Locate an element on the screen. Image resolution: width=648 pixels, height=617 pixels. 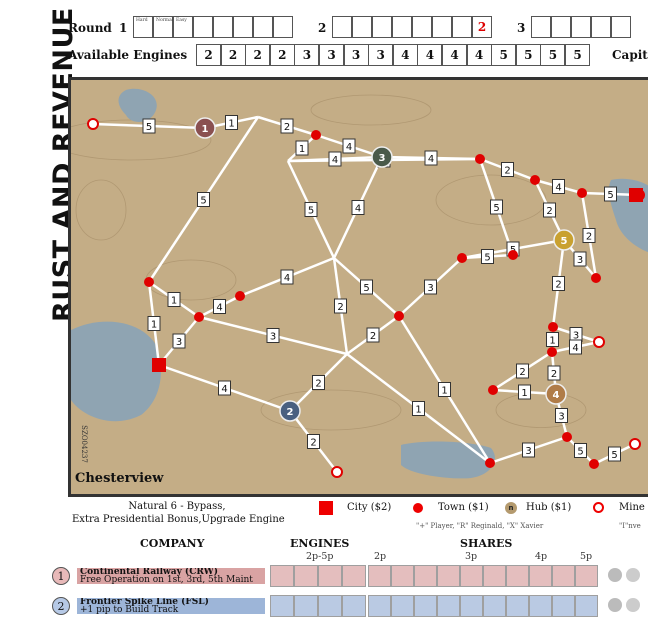
engines-sub: 2p-5p is located at coordinates (320, 556).